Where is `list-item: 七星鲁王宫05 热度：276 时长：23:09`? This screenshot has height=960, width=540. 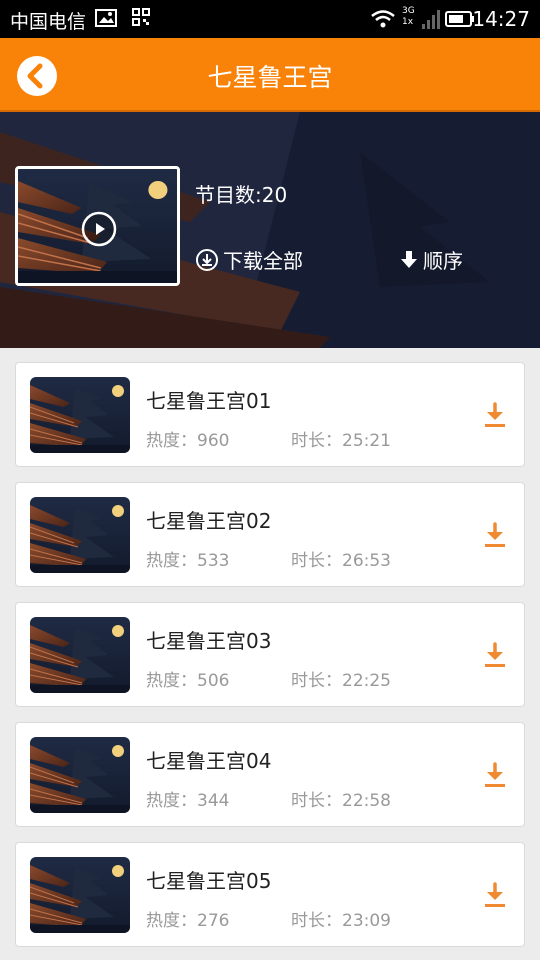 list-item: 七星鲁王宫05 热度：276 时长：23:09 is located at coordinates (270, 894).